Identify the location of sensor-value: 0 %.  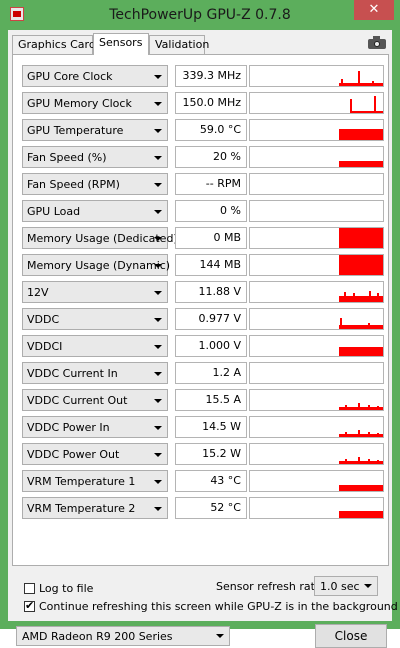
(211, 211).